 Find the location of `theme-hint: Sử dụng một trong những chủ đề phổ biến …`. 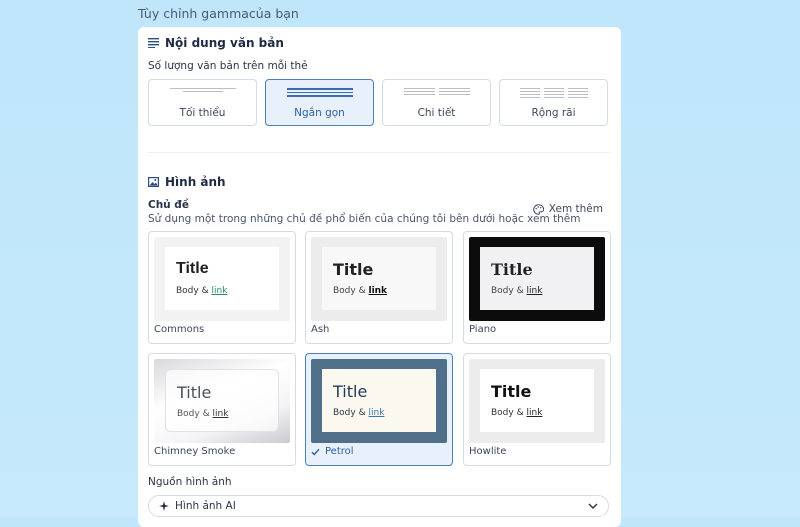

theme-hint: Sử dụng một trong những chủ đề phổ biến … is located at coordinates (364, 219).